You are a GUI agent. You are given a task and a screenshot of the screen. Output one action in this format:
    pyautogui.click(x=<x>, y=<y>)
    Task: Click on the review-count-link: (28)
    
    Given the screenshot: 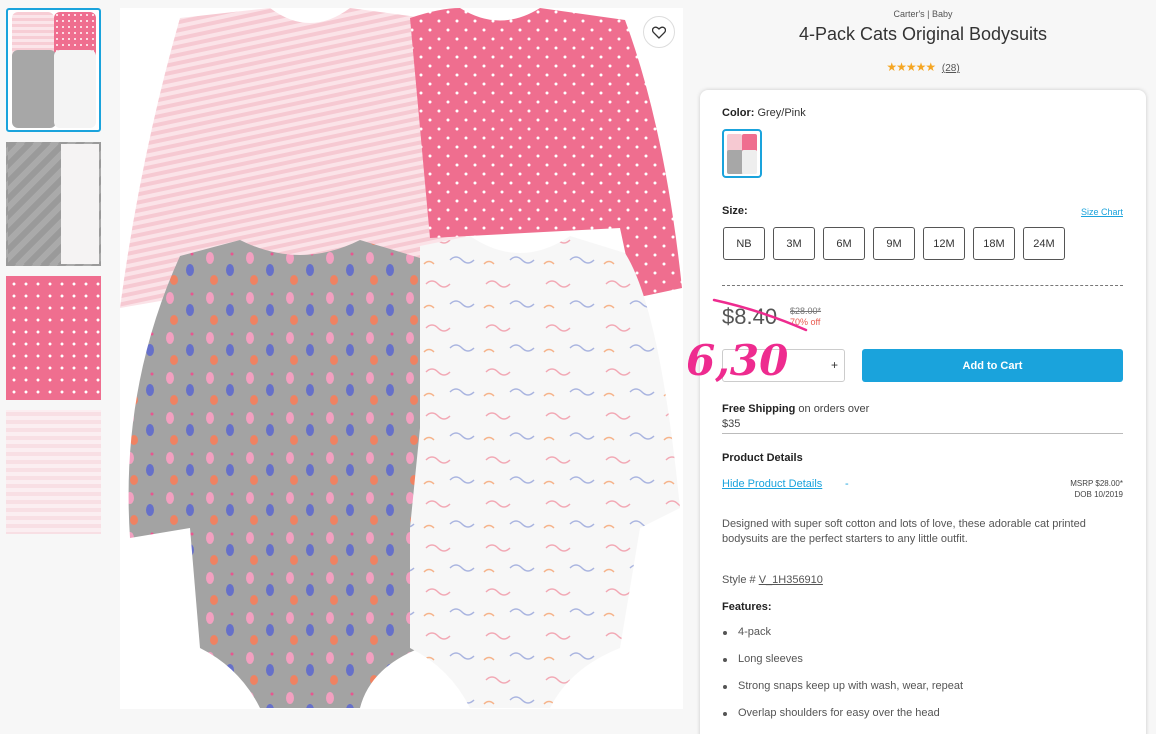 What is the action you would take?
    pyautogui.click(x=951, y=68)
    